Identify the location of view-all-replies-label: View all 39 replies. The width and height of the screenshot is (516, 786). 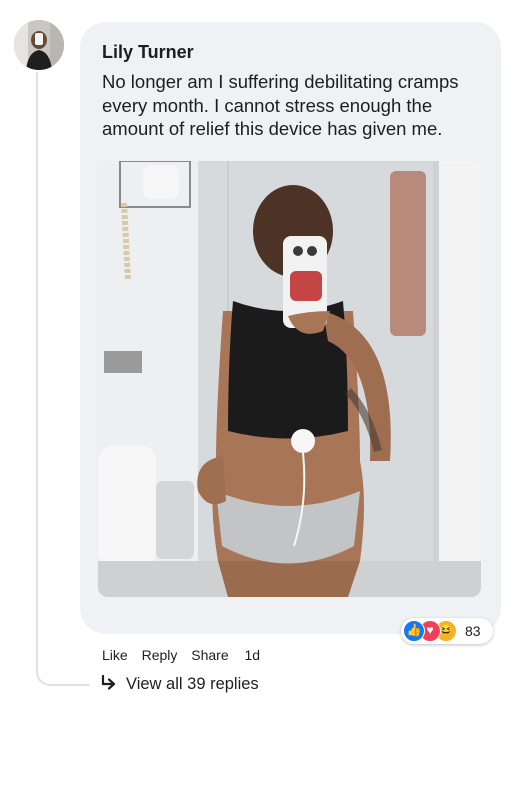
(192, 684).